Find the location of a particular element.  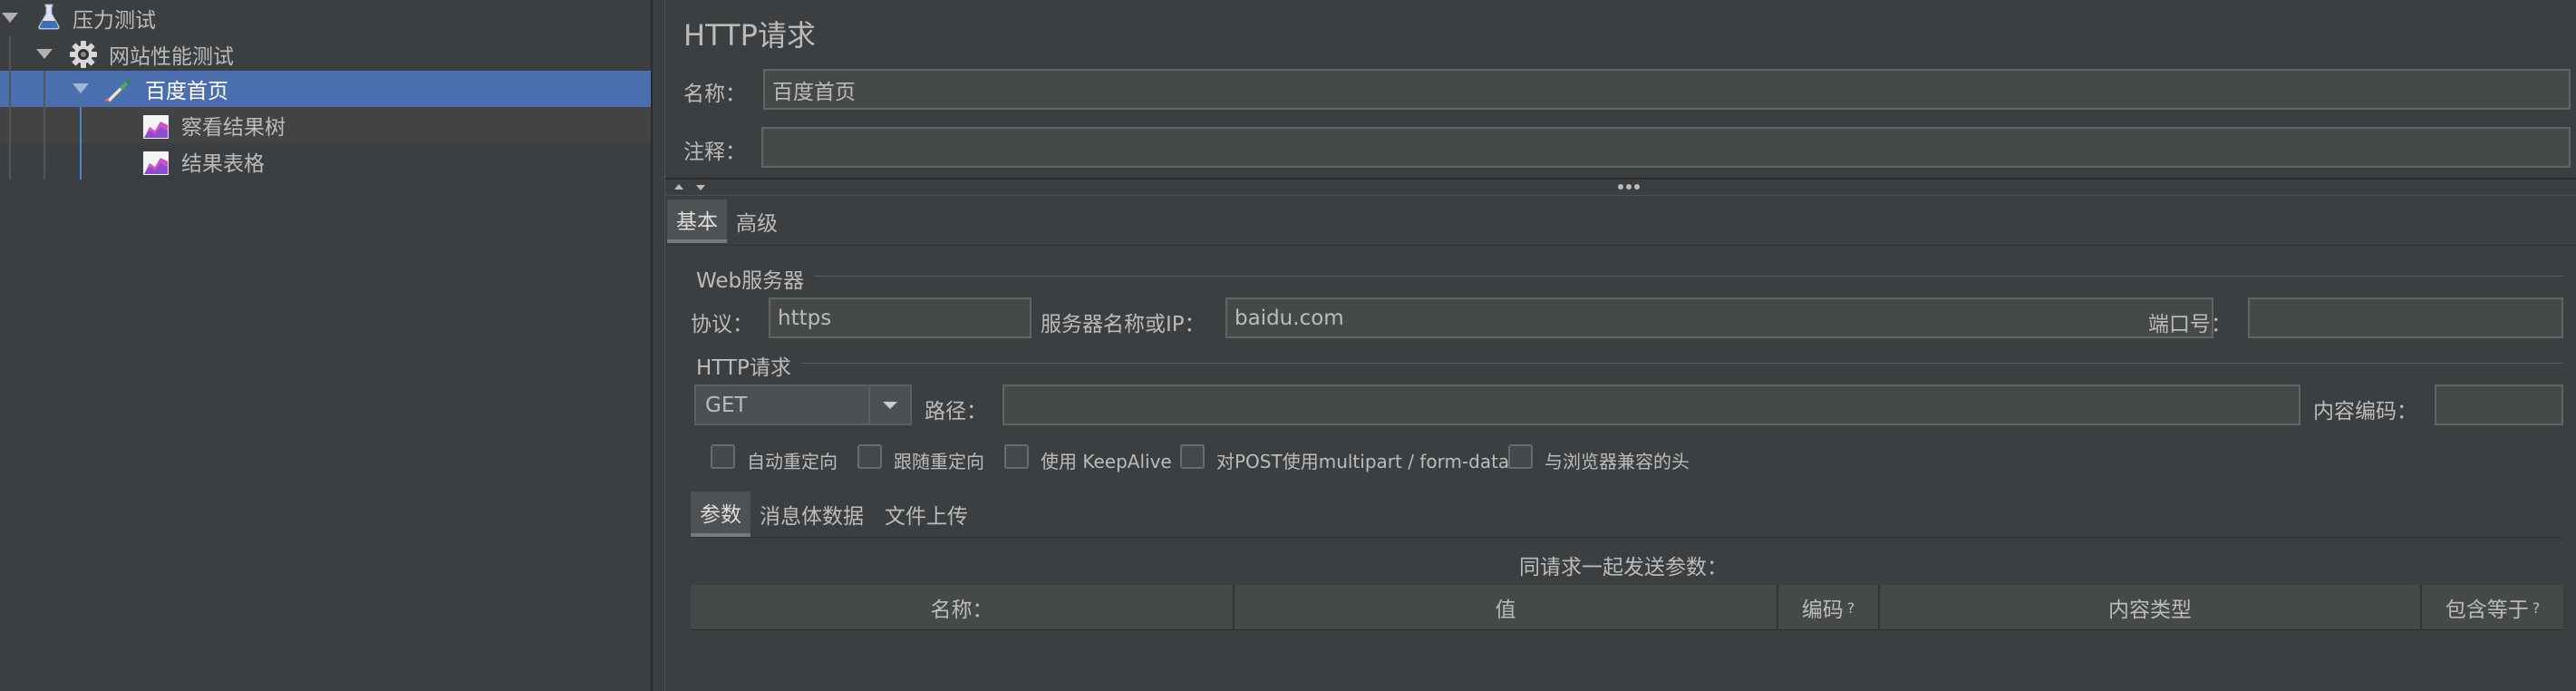

column-header-encode: 编码? is located at coordinates (1829, 607).